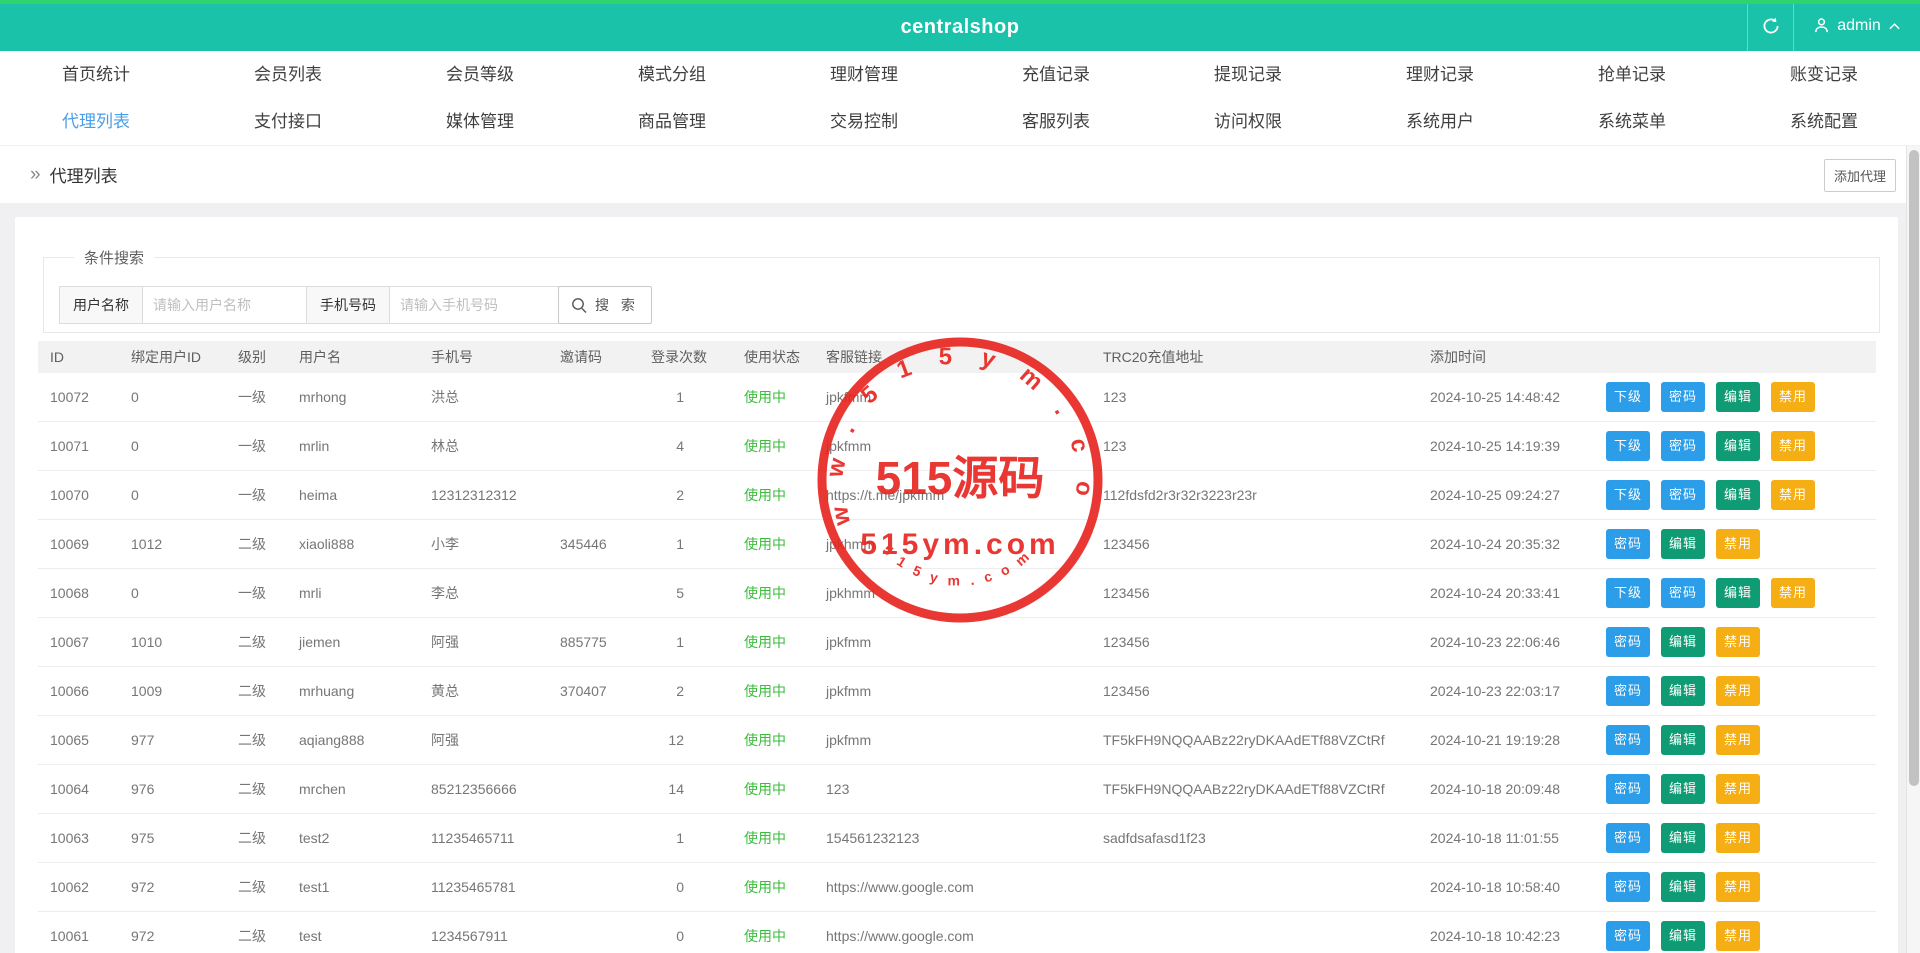  I want to click on cell-time: 2024-10-21 19:19:28, so click(1495, 740).